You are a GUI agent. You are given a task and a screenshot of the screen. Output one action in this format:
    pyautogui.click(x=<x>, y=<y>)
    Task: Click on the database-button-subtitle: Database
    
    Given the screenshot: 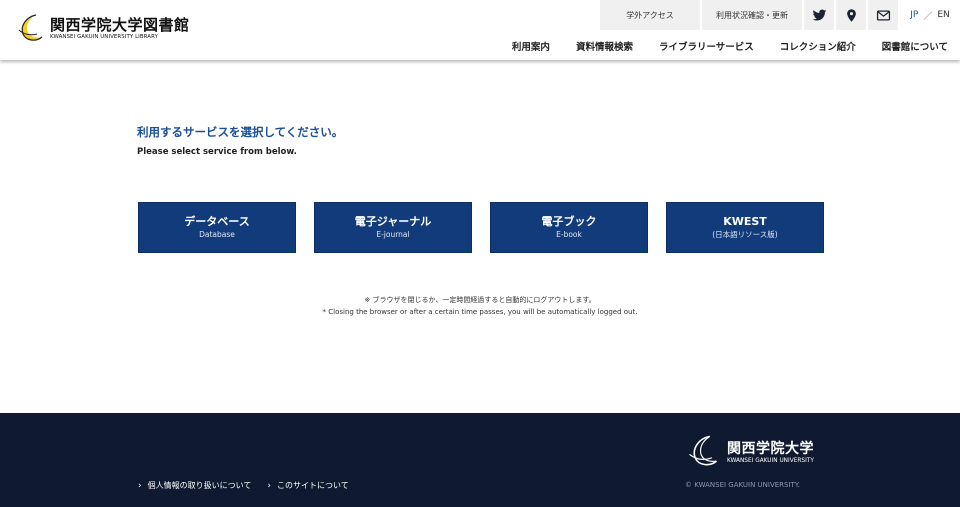 What is the action you would take?
    pyautogui.click(x=217, y=234)
    